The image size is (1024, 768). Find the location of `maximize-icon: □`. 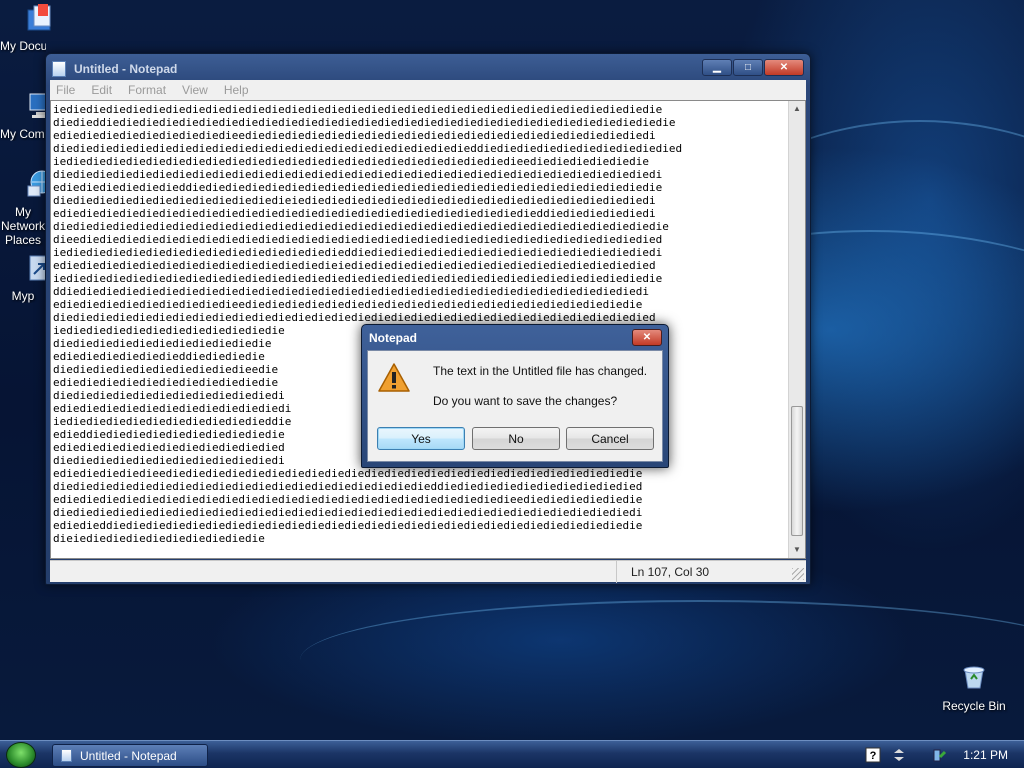

maximize-icon: □ is located at coordinates (748, 67).